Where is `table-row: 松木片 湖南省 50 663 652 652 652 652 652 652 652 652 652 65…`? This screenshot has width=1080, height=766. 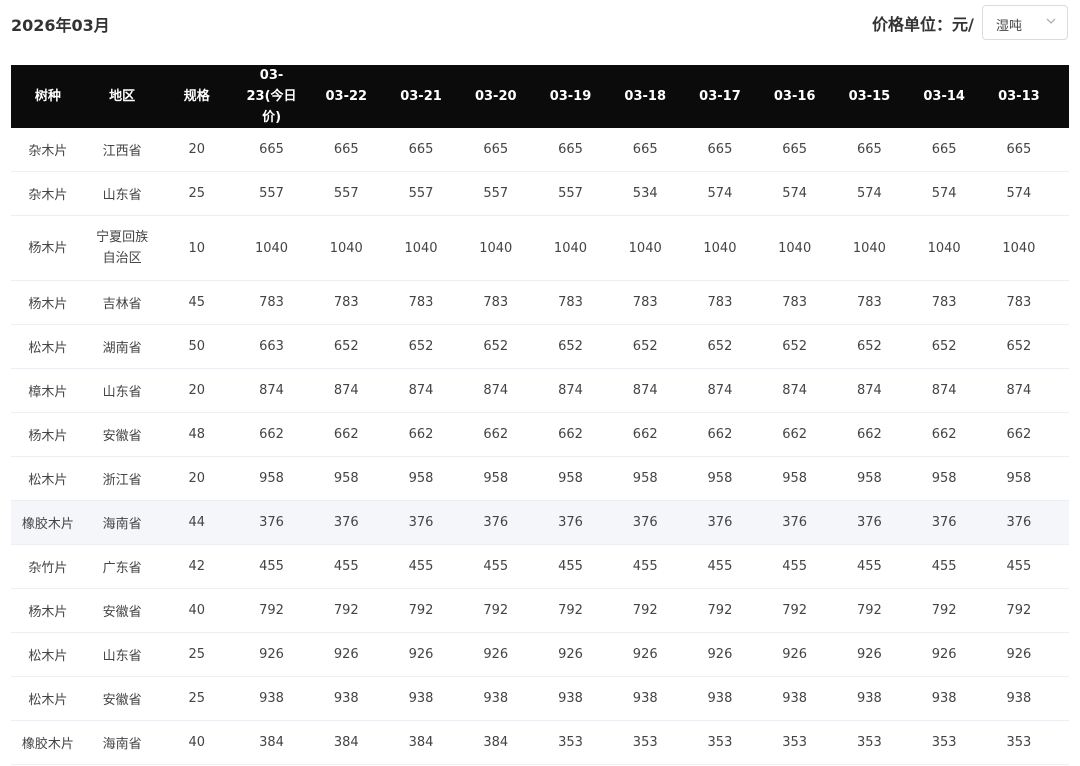 table-row: 松木片 湖南省 50 663 652 652 652 652 652 652 652 652 652 65… is located at coordinates (540, 346).